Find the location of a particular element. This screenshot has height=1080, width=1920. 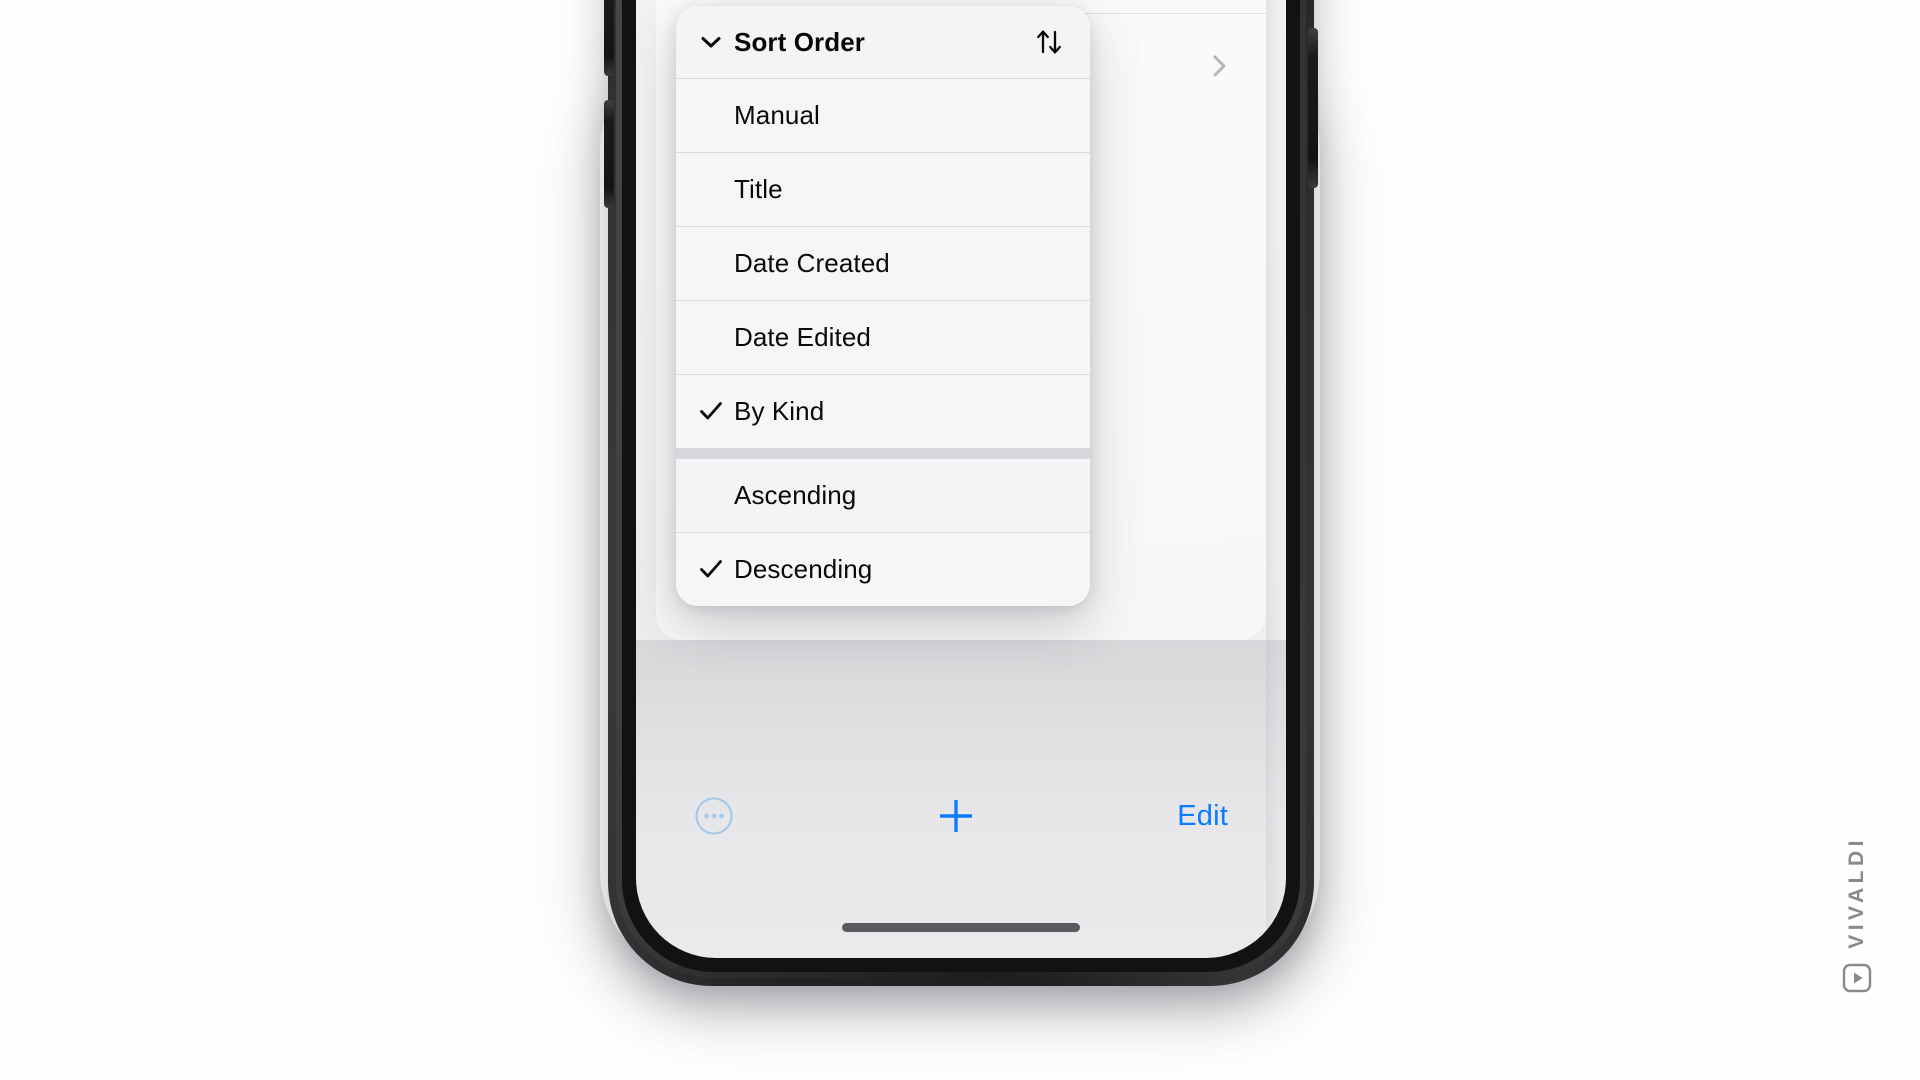

sort-order-menu-header: Sort Order is located at coordinates (883, 42).